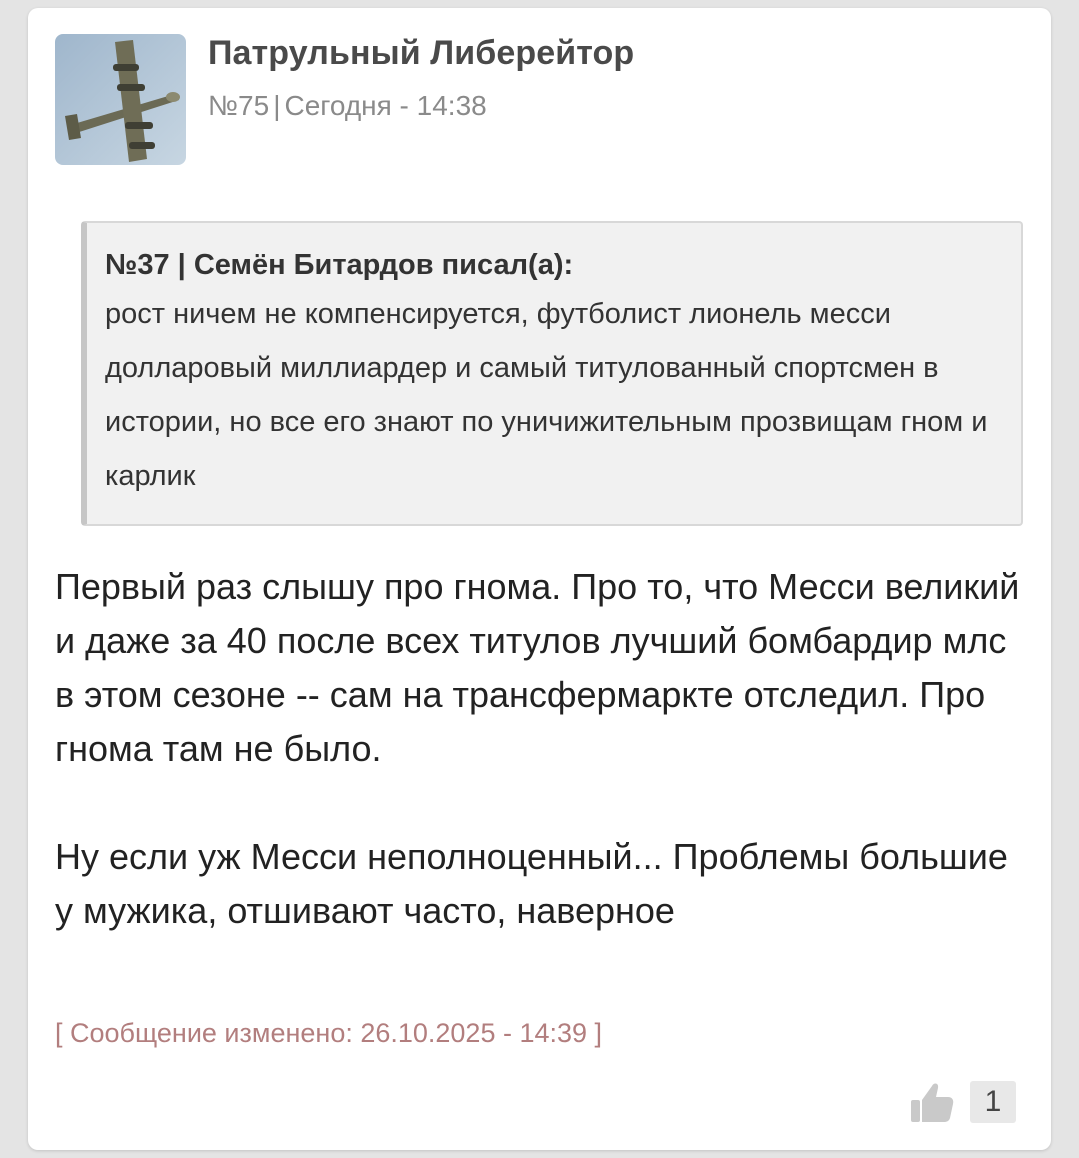 This screenshot has width=1079, height=1158. What do you see at coordinates (238, 105) in the screenshot?
I see `post-number: №75` at bounding box center [238, 105].